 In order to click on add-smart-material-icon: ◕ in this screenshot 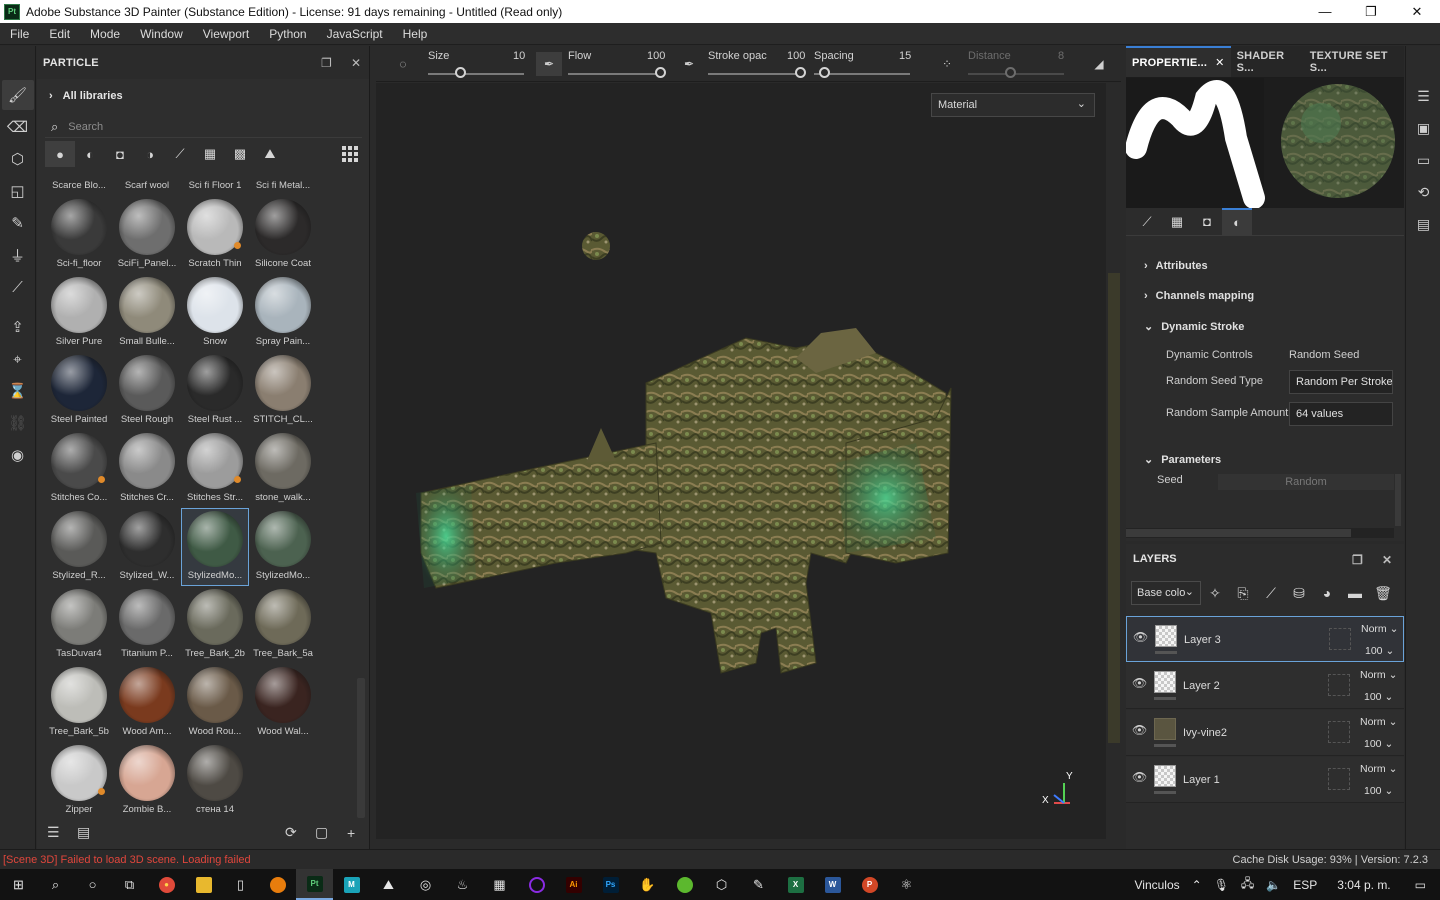, I will do `click(1327, 593)`.